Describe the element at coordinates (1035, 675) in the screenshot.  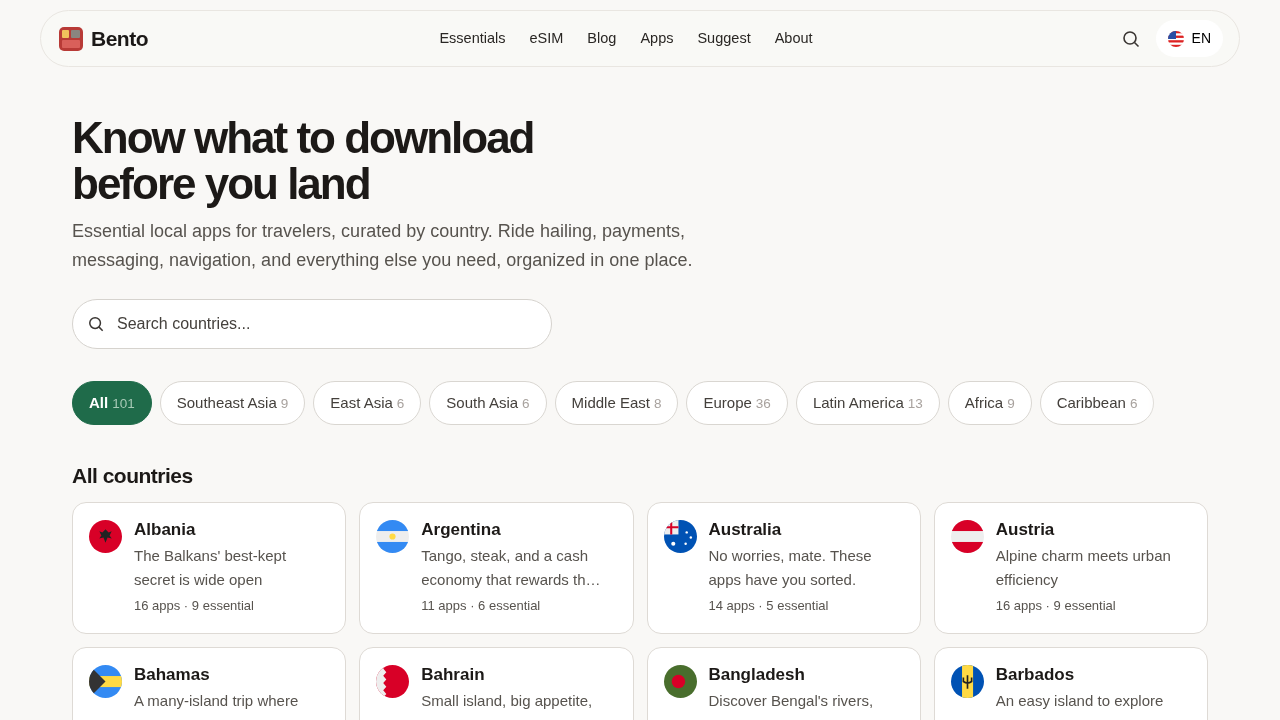
I see `country-name: Barbados` at that location.